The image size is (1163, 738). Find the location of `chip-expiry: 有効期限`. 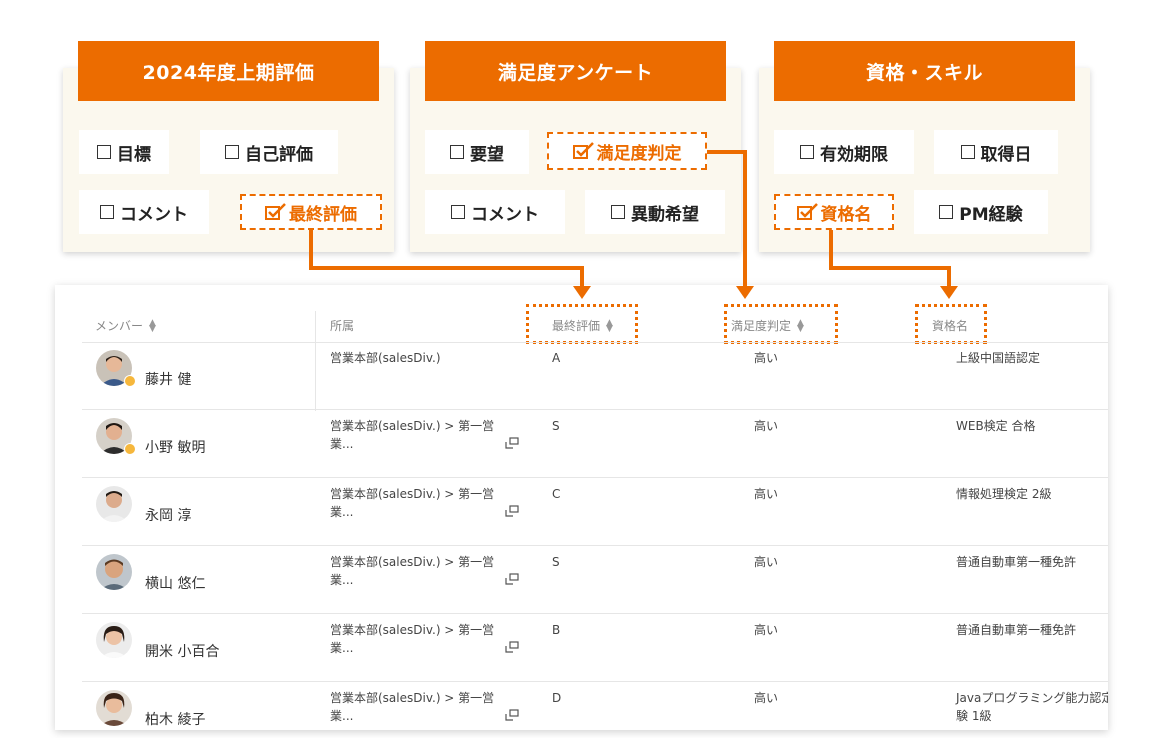

chip-expiry: 有効期限 is located at coordinates (844, 152).